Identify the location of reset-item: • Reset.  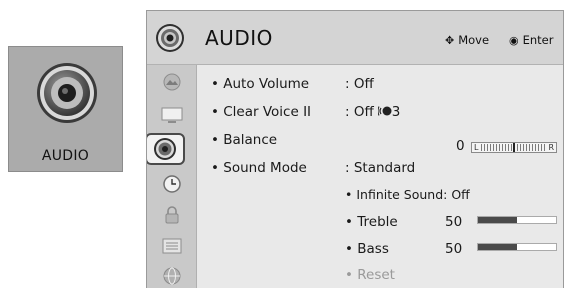
(370, 275).